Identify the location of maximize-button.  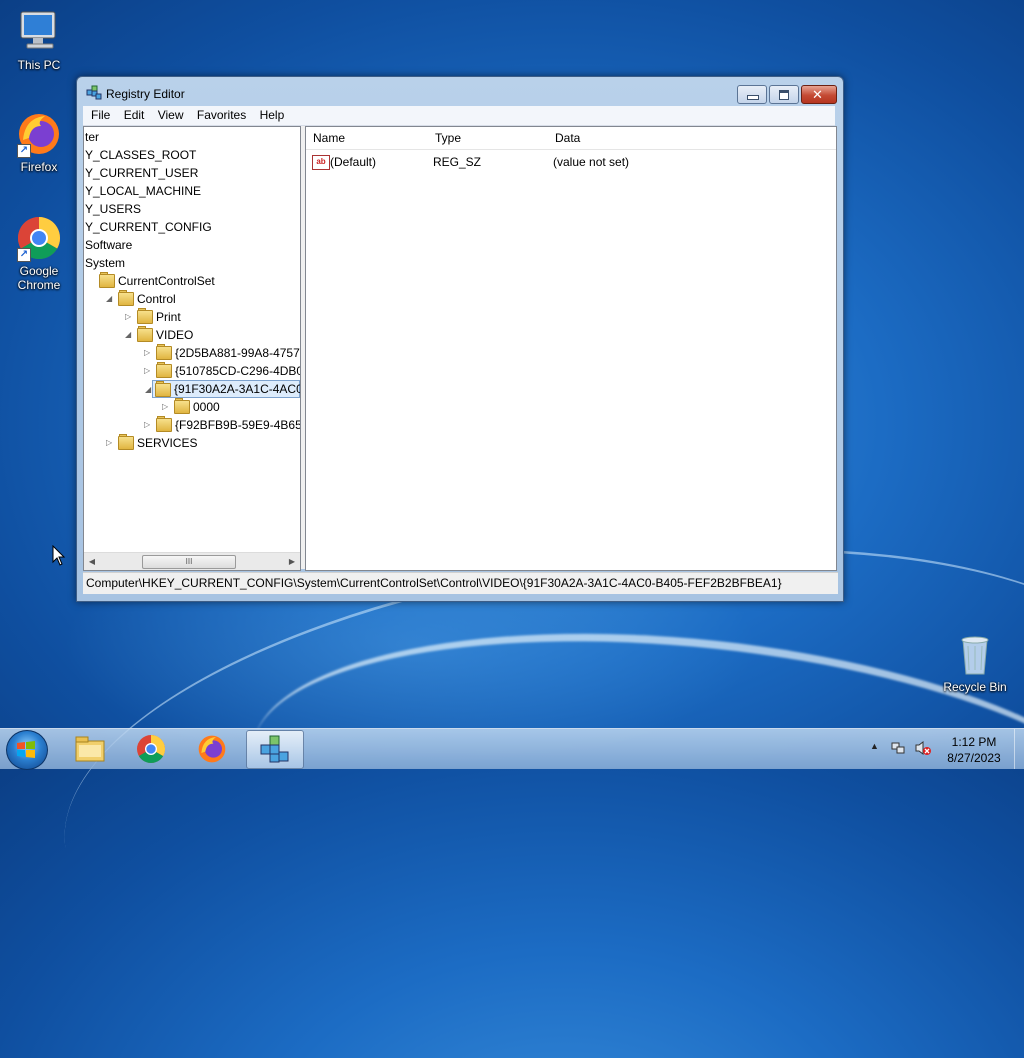
(784, 94).